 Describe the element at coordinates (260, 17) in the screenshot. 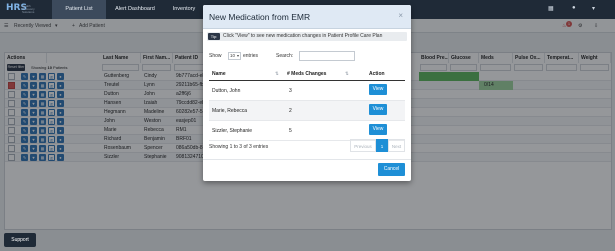

I see `modal-title: New Medication from EMR` at that location.